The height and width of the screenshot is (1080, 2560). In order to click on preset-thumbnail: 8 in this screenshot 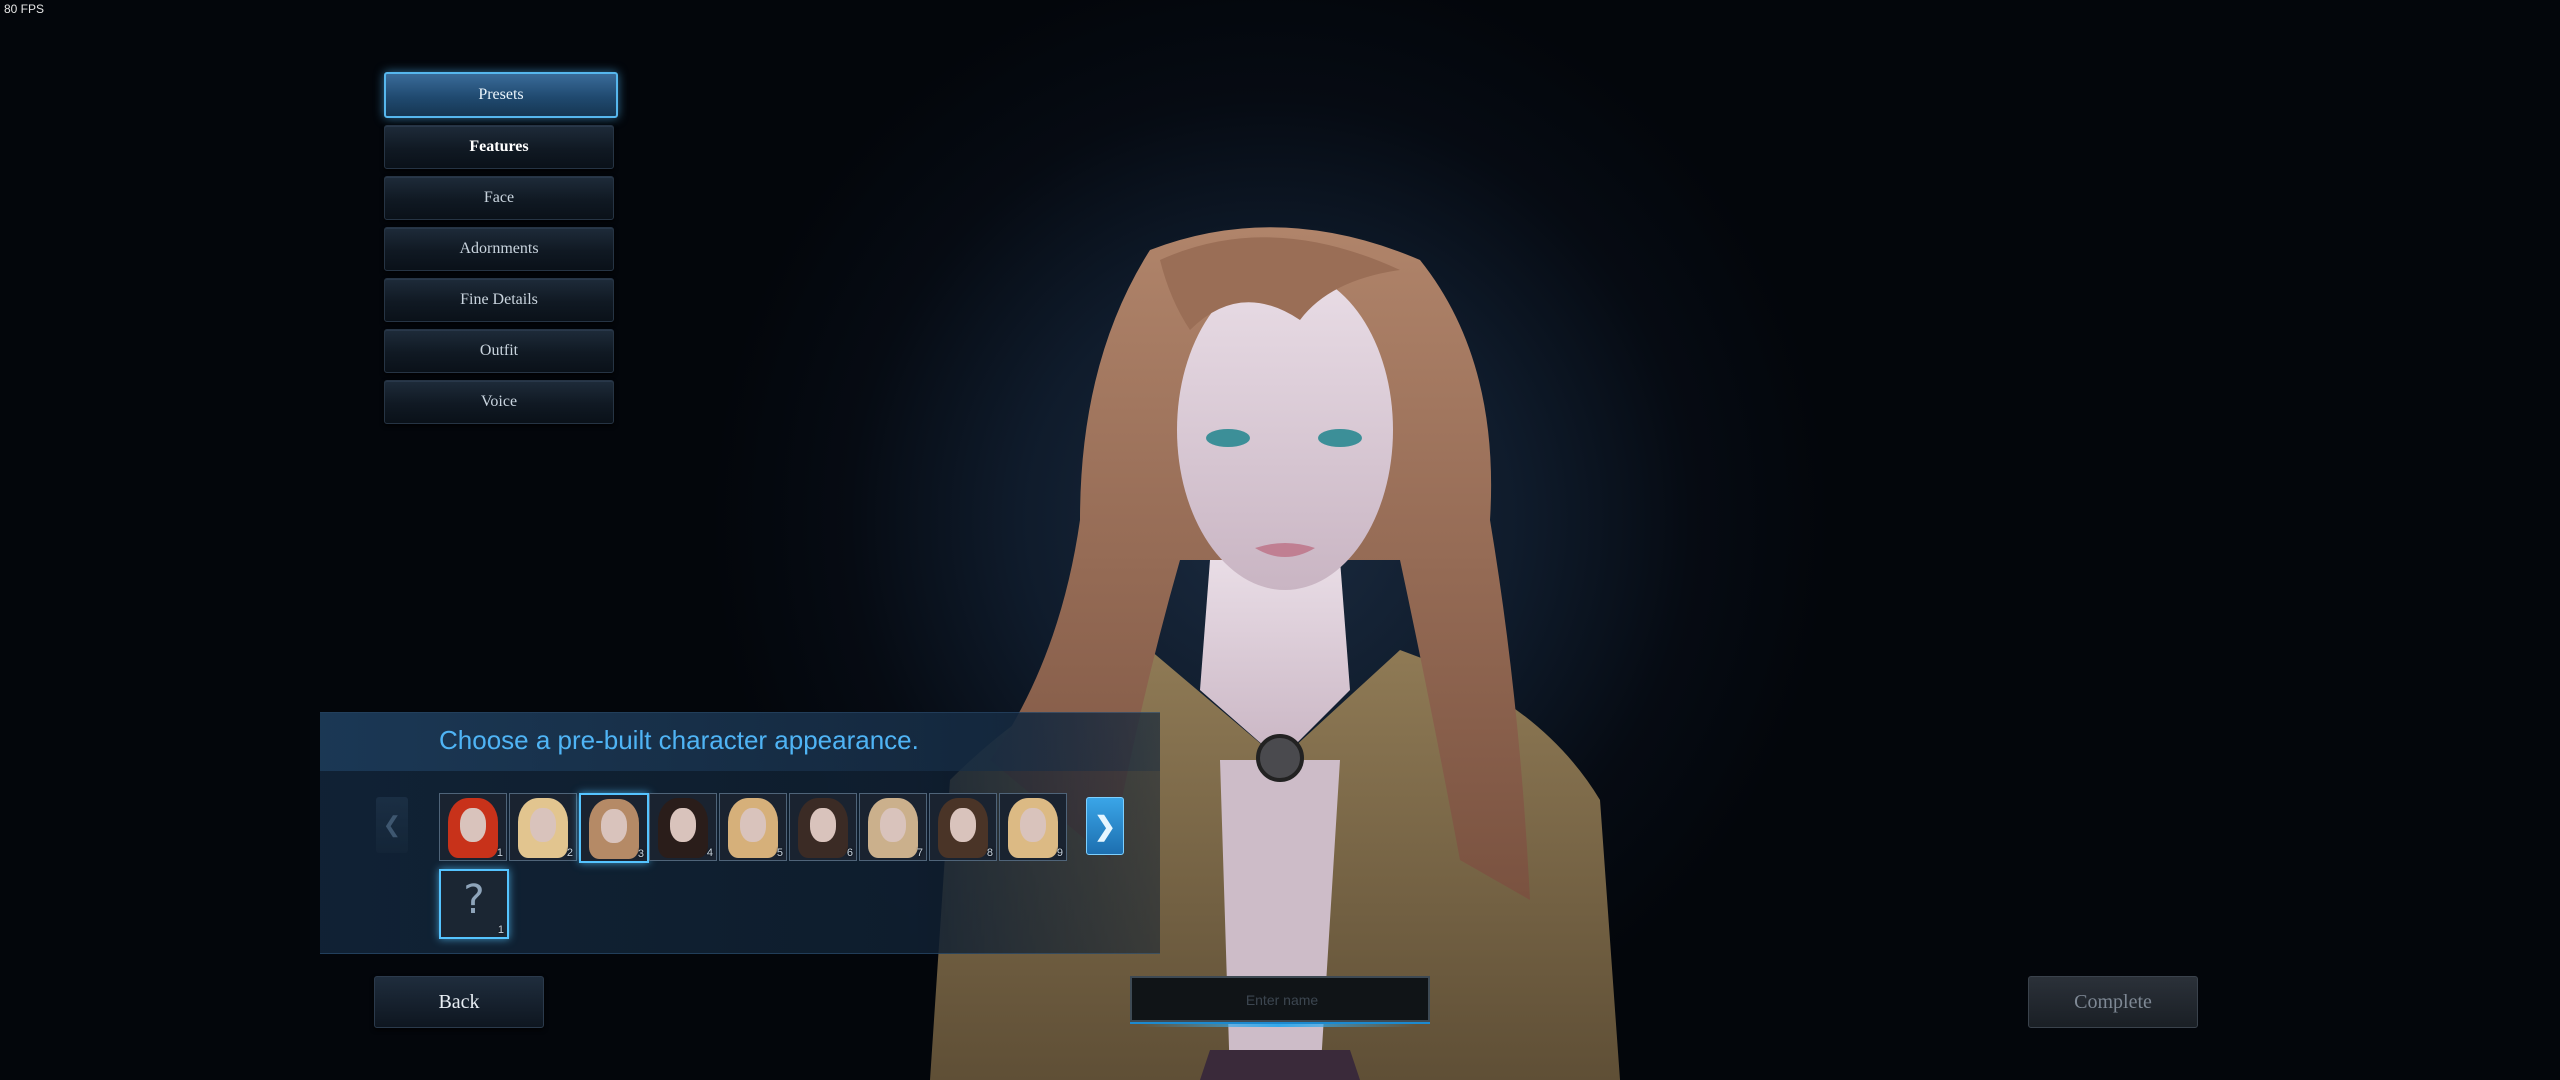, I will do `click(963, 827)`.